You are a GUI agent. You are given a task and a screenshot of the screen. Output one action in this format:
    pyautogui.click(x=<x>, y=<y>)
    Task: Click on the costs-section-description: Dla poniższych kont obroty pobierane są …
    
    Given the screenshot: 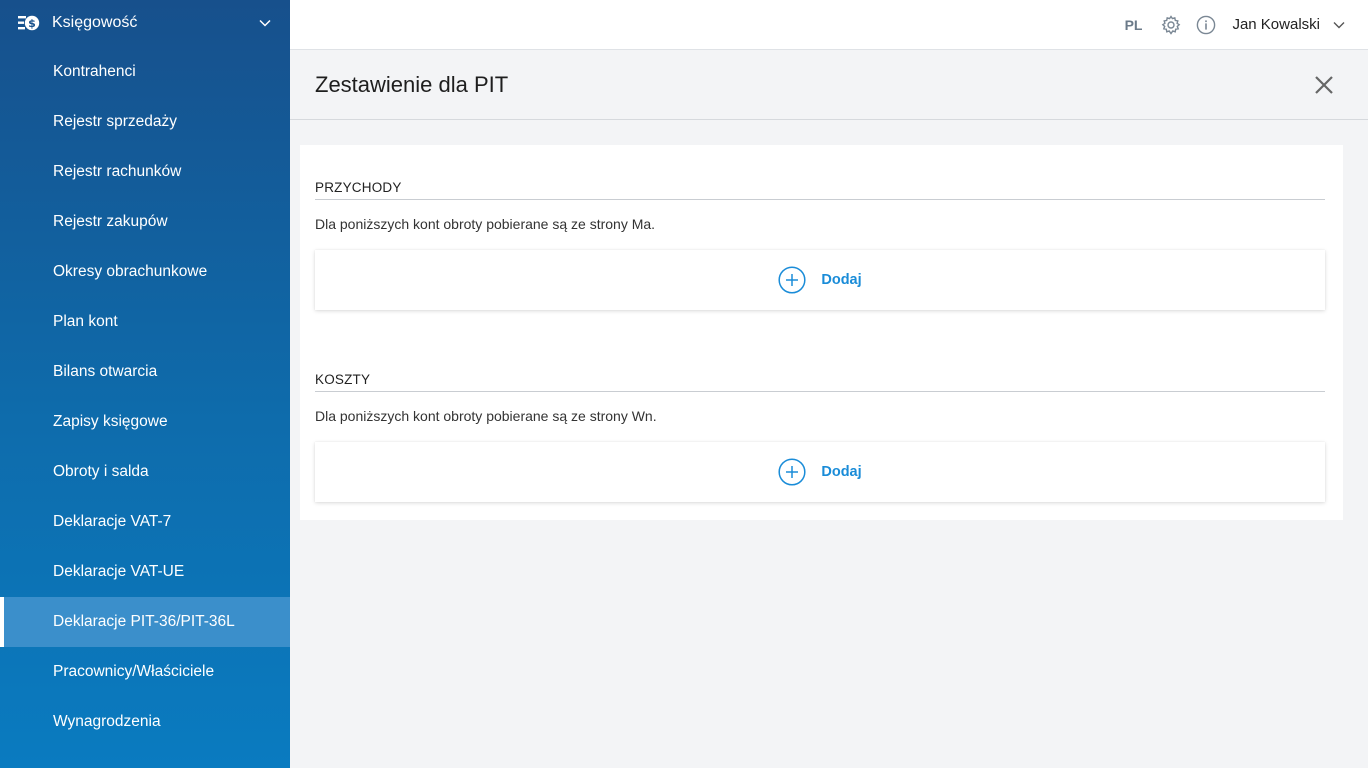 What is the action you would take?
    pyautogui.click(x=486, y=416)
    